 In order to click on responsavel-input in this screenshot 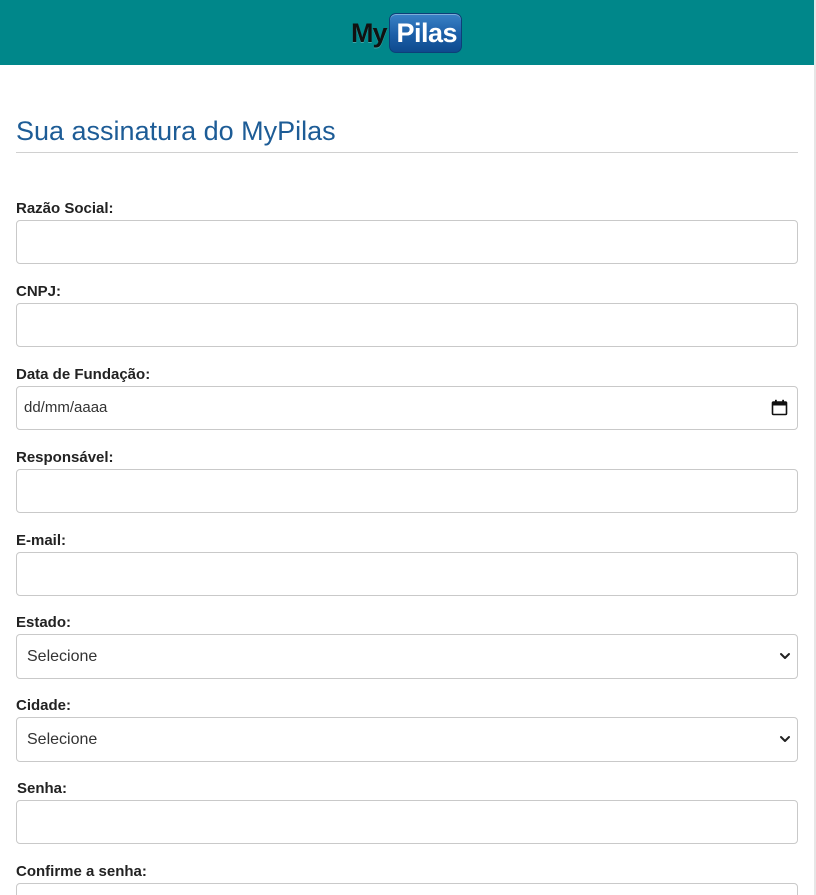, I will do `click(407, 491)`.